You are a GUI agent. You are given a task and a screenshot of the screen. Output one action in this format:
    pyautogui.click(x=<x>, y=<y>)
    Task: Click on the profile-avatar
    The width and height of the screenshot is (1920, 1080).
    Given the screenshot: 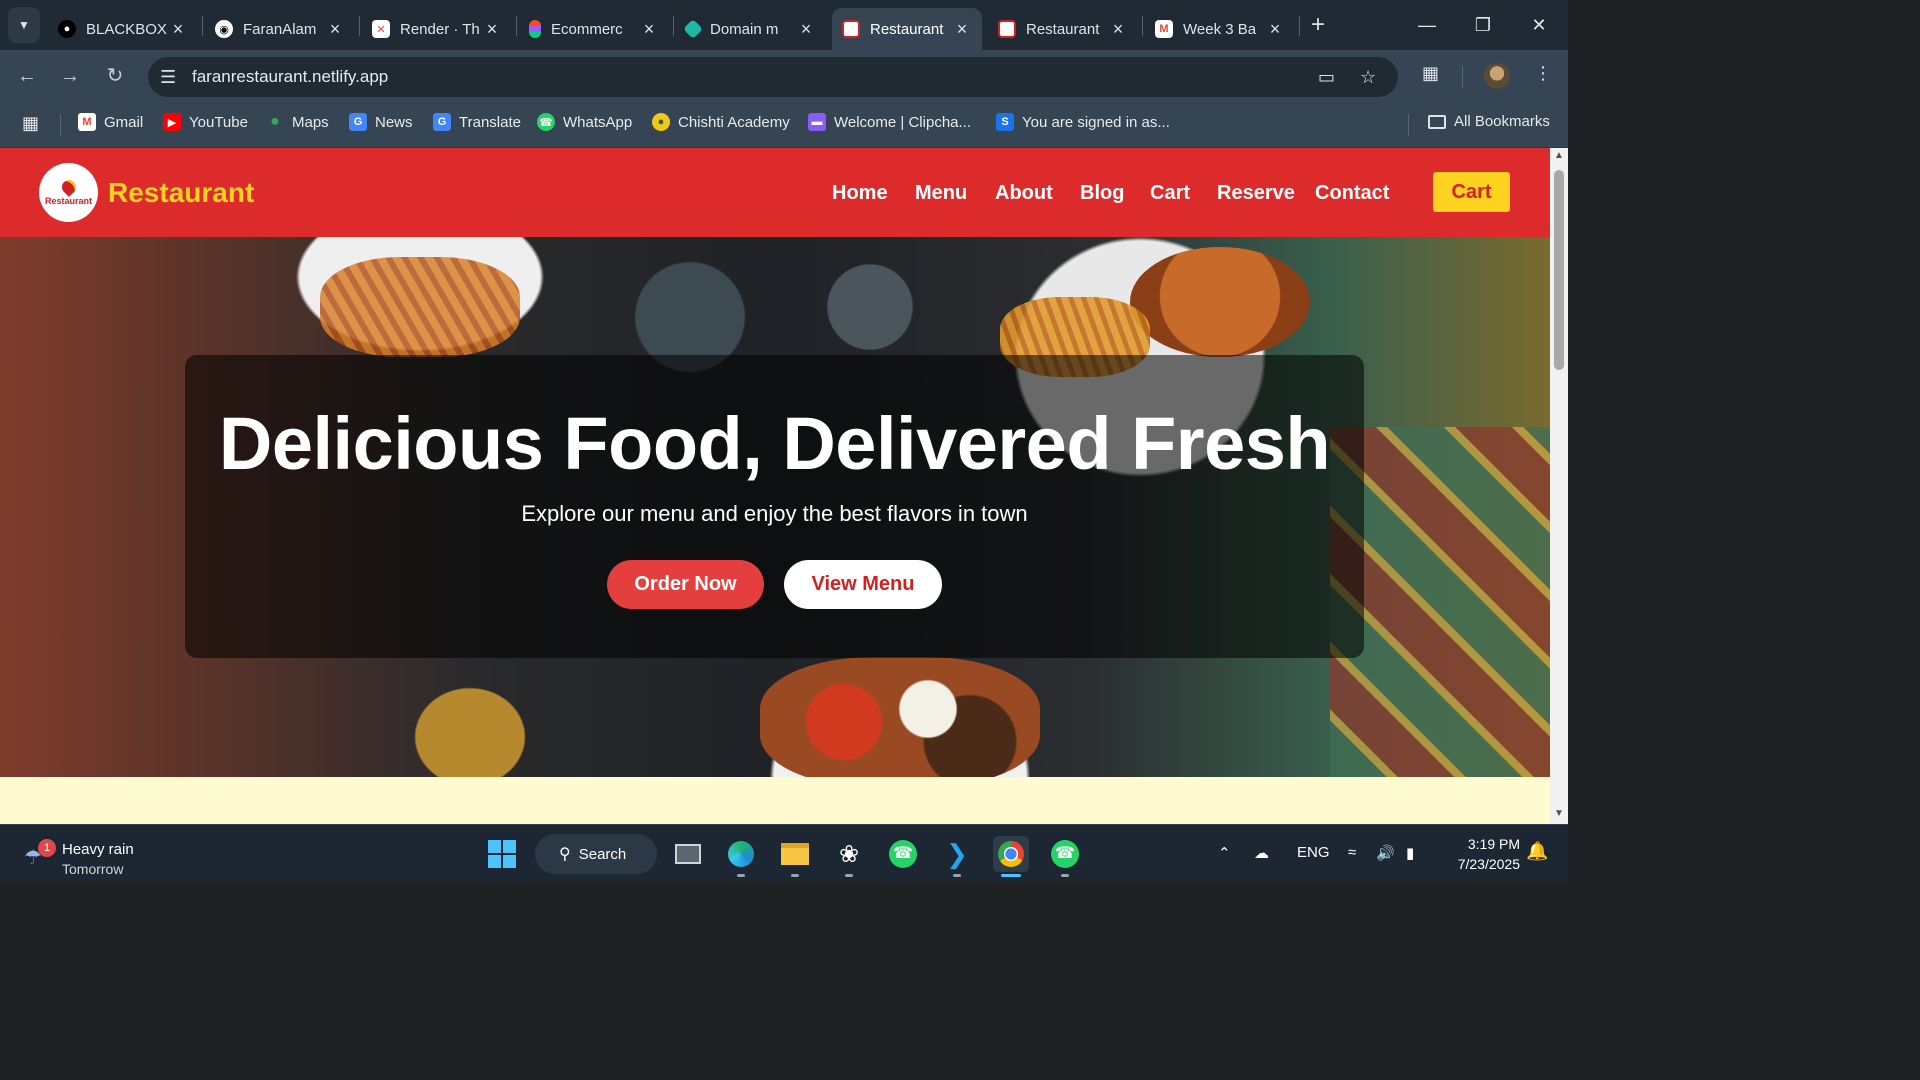 What is the action you would take?
    pyautogui.click(x=1497, y=76)
    